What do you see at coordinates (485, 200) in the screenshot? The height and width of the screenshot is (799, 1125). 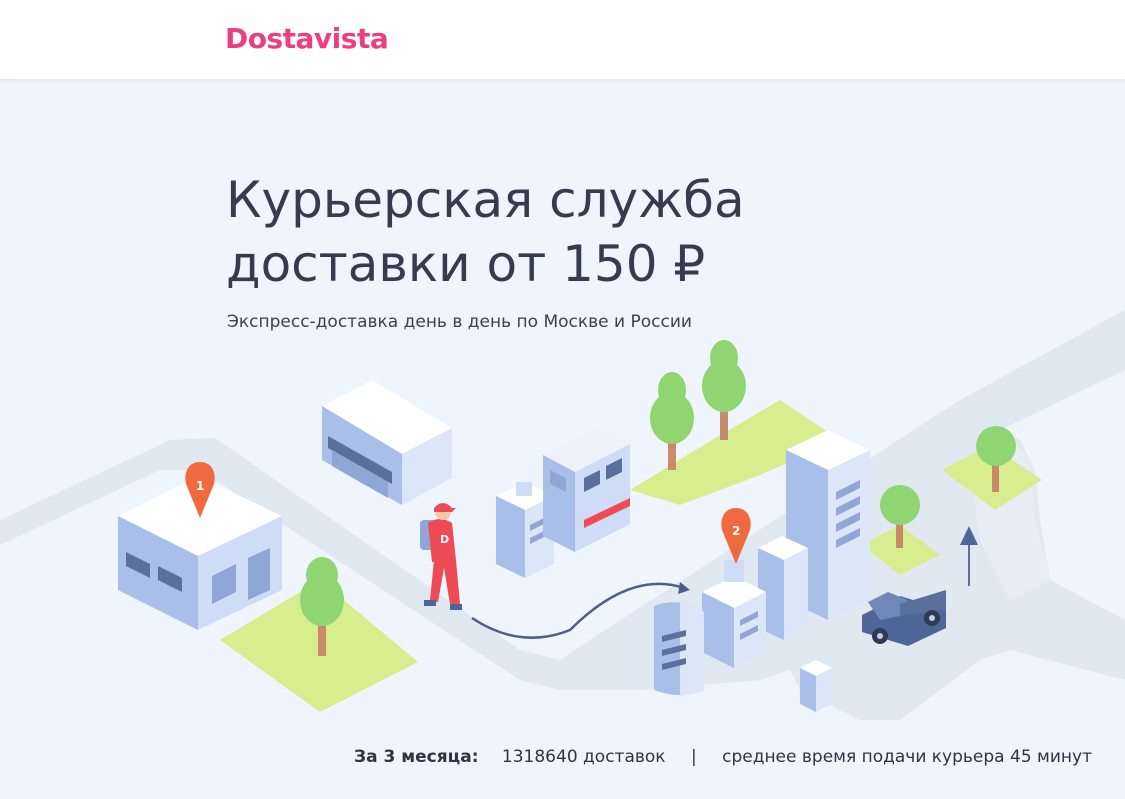 I see `hero-title-line-1: Курьерская служба` at bounding box center [485, 200].